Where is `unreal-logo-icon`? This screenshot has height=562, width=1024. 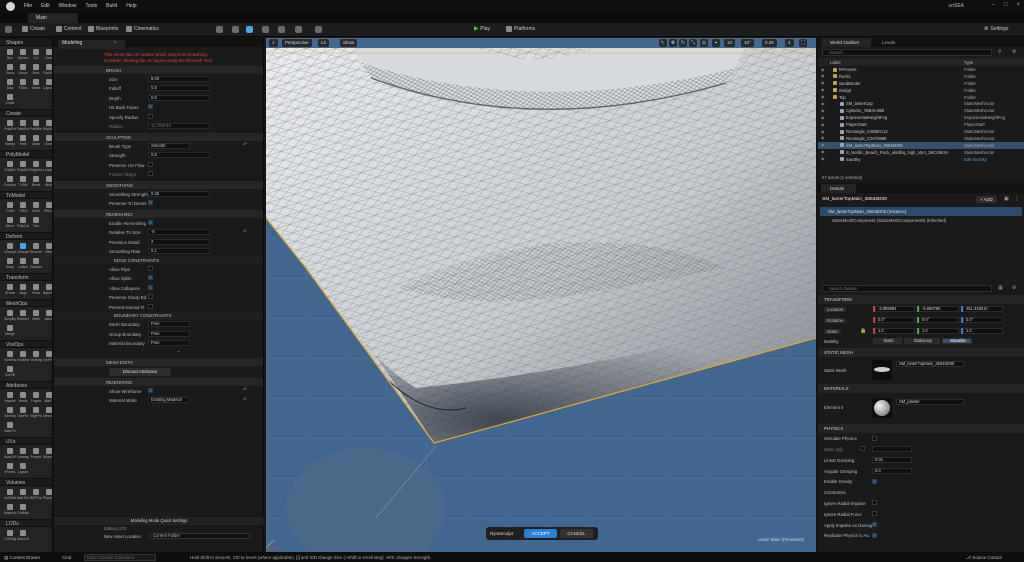
unreal-logo-icon is located at coordinates (10, 6).